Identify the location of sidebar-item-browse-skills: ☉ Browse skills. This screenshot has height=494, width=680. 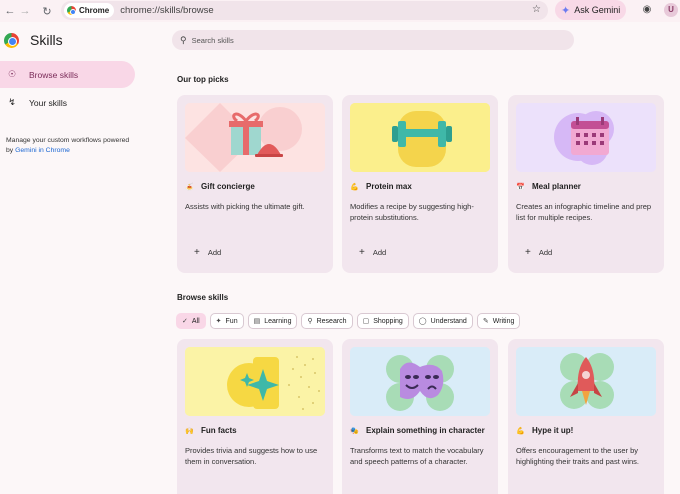
(67, 74).